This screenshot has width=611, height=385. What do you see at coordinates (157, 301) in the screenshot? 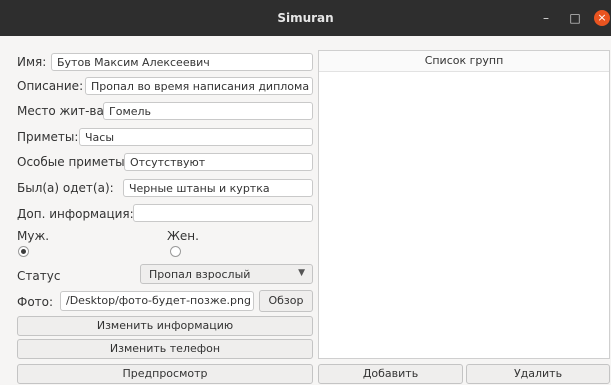
I see `photo-path-input: /Desktop/фото-будет-позже.png` at bounding box center [157, 301].